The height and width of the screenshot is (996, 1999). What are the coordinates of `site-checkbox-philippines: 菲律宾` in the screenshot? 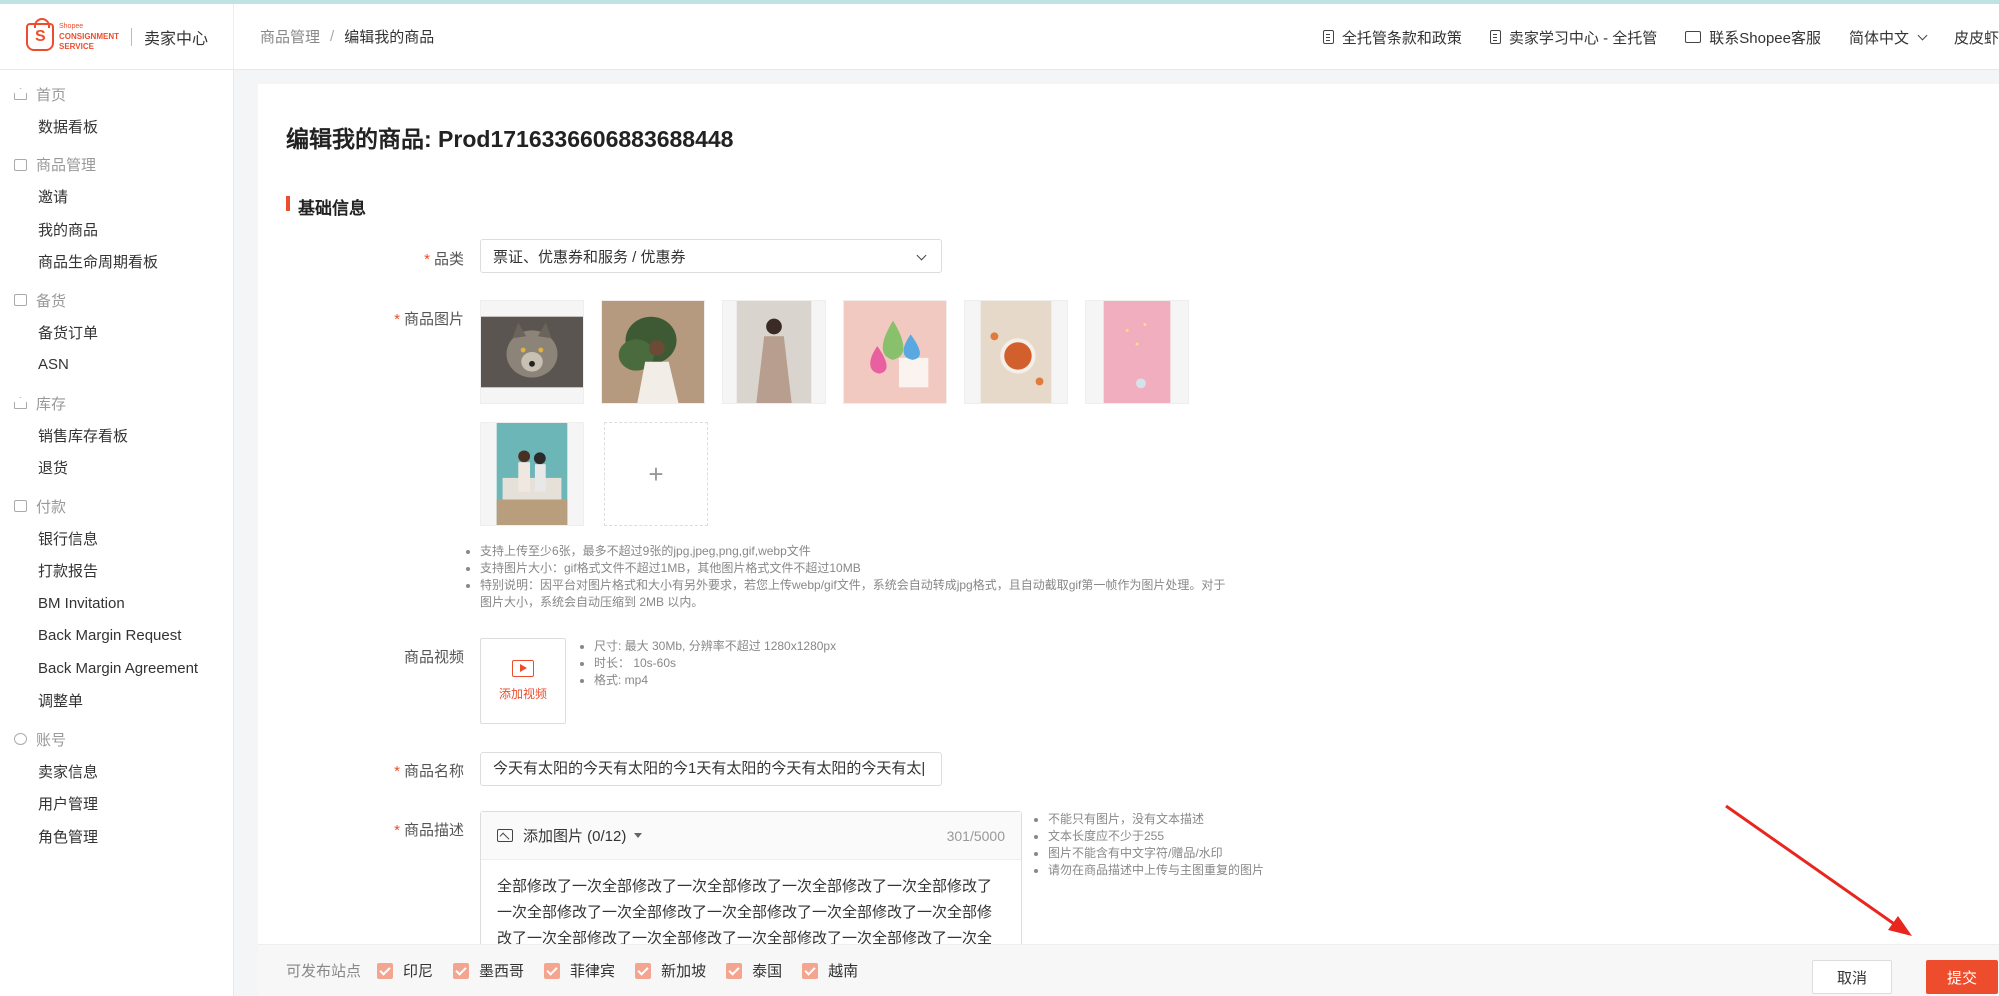 It's located at (579, 970).